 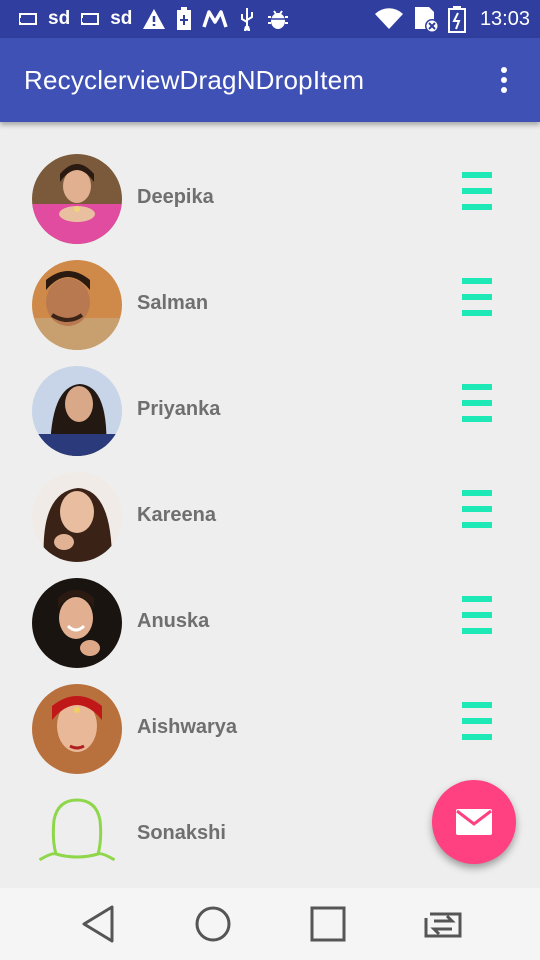 I want to click on wifi-icon, so click(x=389, y=19).